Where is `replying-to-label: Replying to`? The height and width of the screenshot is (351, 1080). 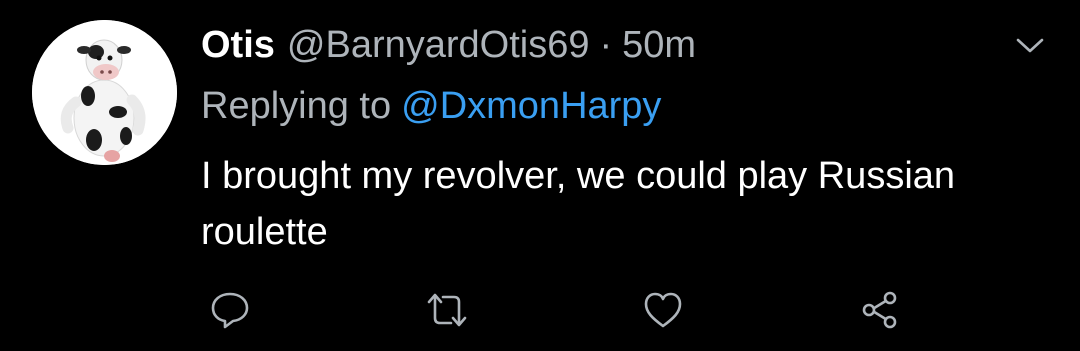 replying-to-label: Replying to is located at coordinates (296, 106).